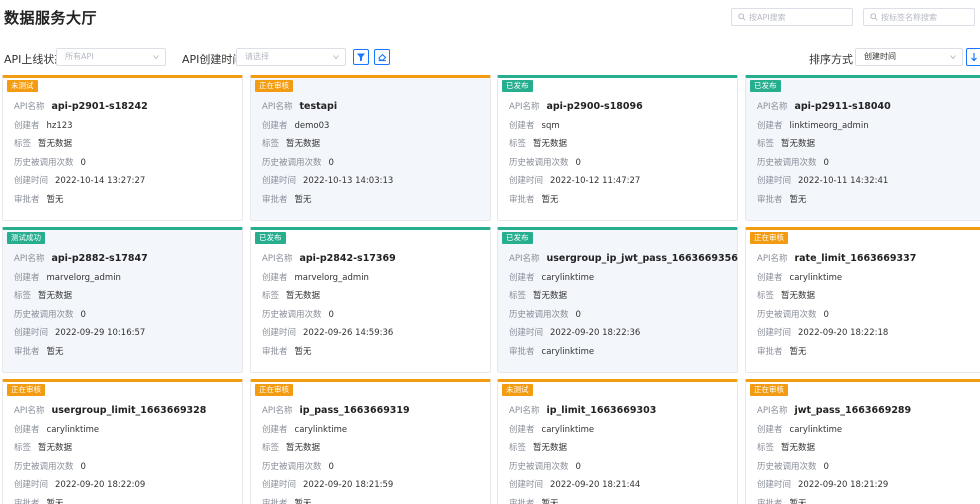 The width and height of the screenshot is (980, 504). What do you see at coordinates (843, 181) in the screenshot?
I see `created-value: 2022-10-11 14:32:41` at bounding box center [843, 181].